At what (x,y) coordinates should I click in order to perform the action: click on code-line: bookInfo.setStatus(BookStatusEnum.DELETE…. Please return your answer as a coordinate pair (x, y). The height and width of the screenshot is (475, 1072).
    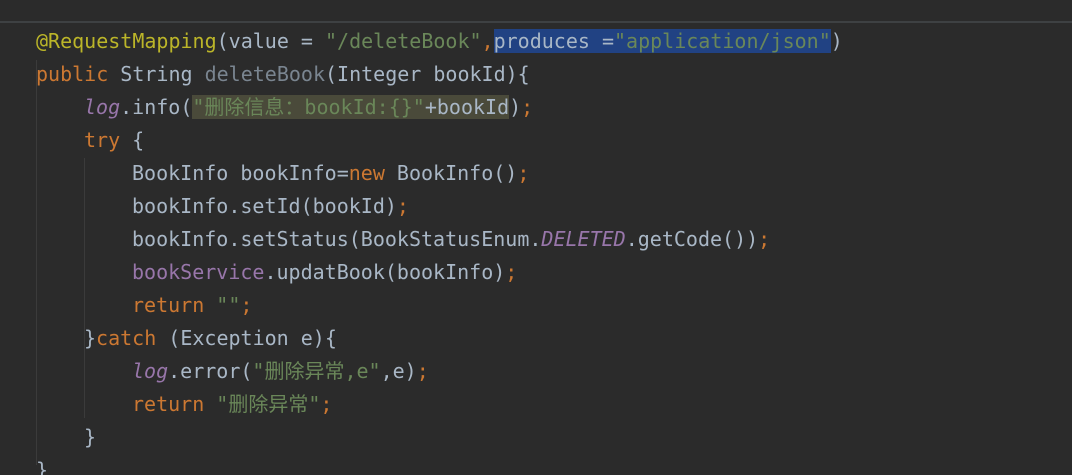
    Looking at the image, I should click on (451, 239).